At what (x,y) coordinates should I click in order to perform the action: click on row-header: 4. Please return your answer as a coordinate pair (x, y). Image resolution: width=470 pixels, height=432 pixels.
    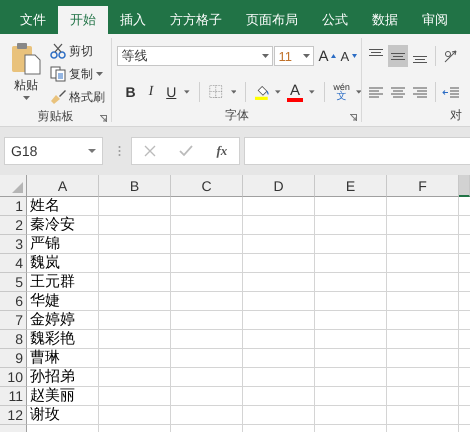
    Looking at the image, I should click on (13, 263).